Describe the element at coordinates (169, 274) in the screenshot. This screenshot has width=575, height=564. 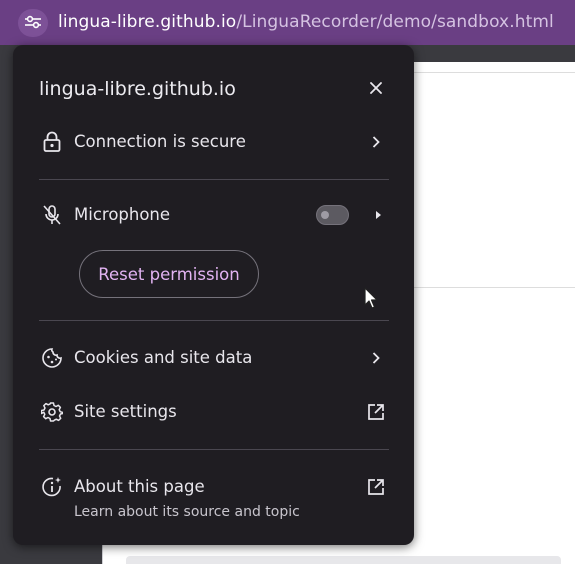
I see `reset-permission-button: Reset permission` at that location.